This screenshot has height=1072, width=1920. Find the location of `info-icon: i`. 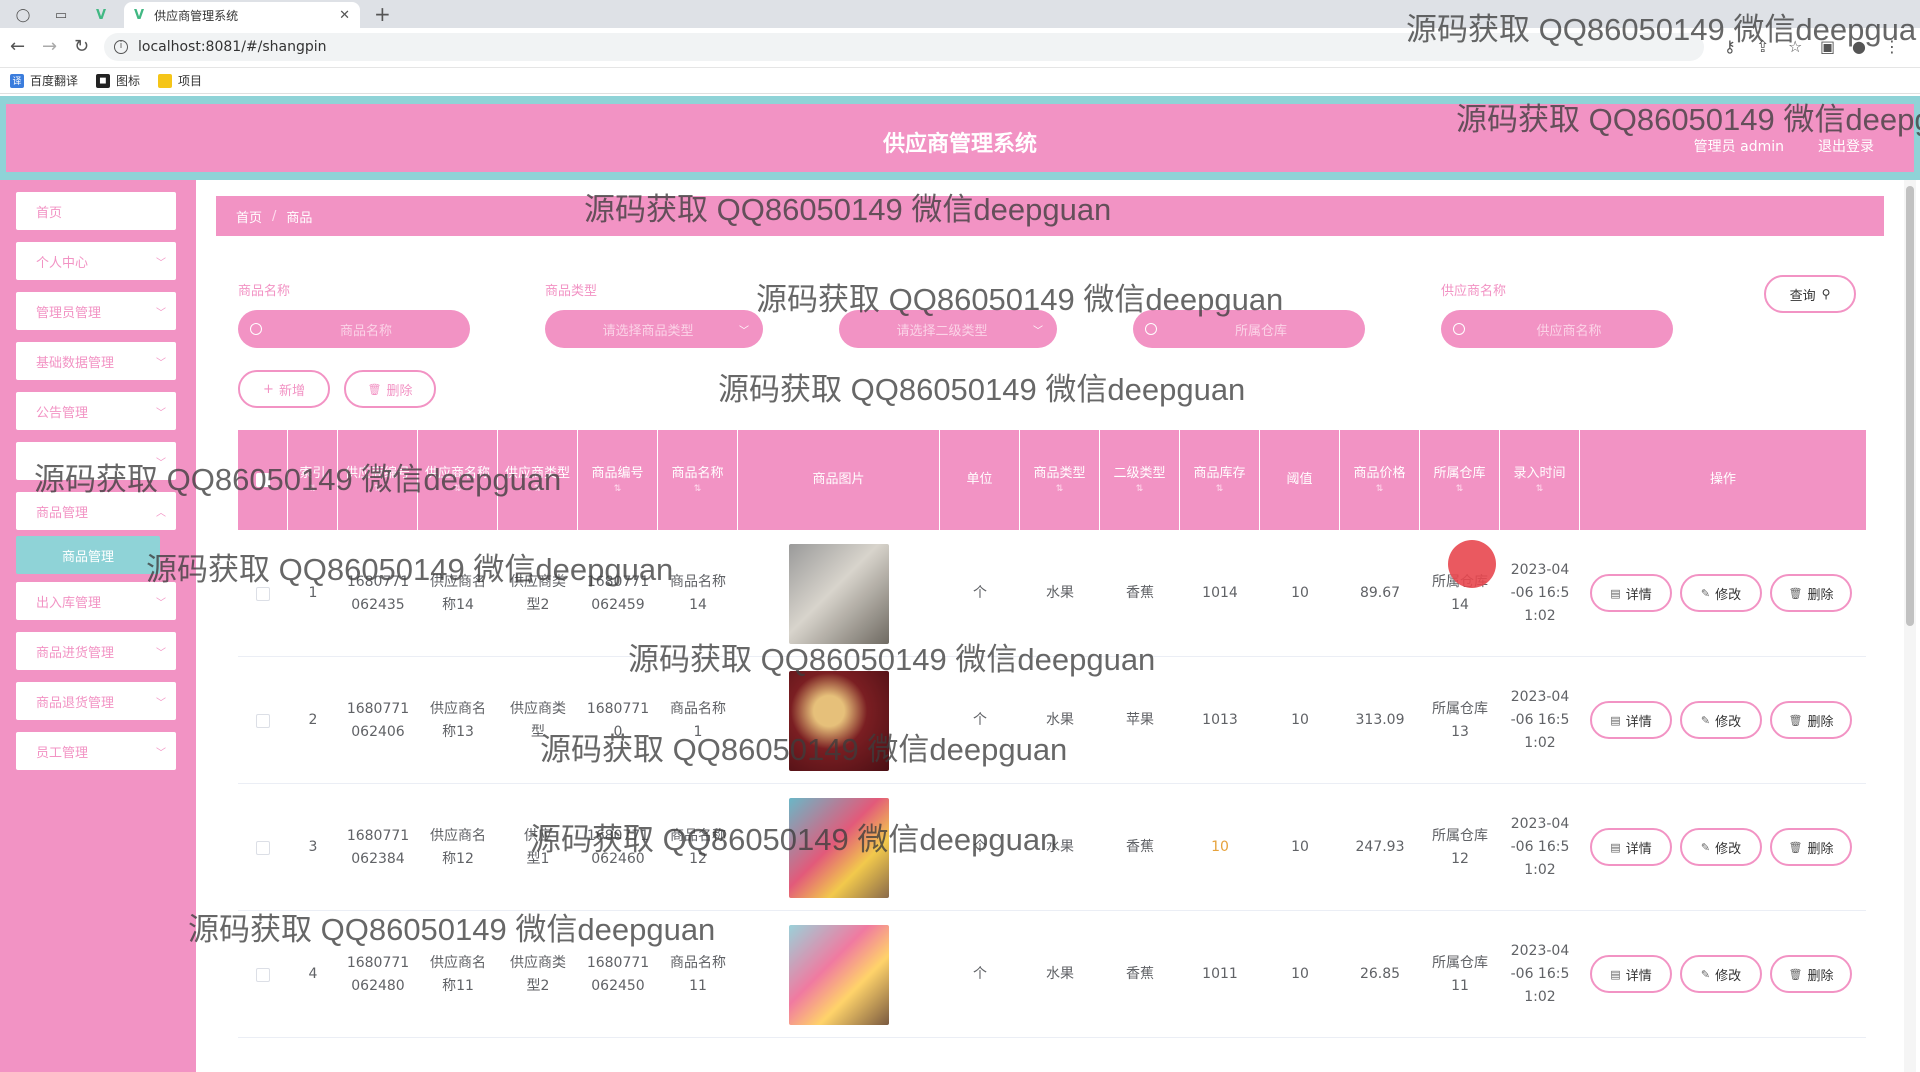

info-icon: i is located at coordinates (121, 47).